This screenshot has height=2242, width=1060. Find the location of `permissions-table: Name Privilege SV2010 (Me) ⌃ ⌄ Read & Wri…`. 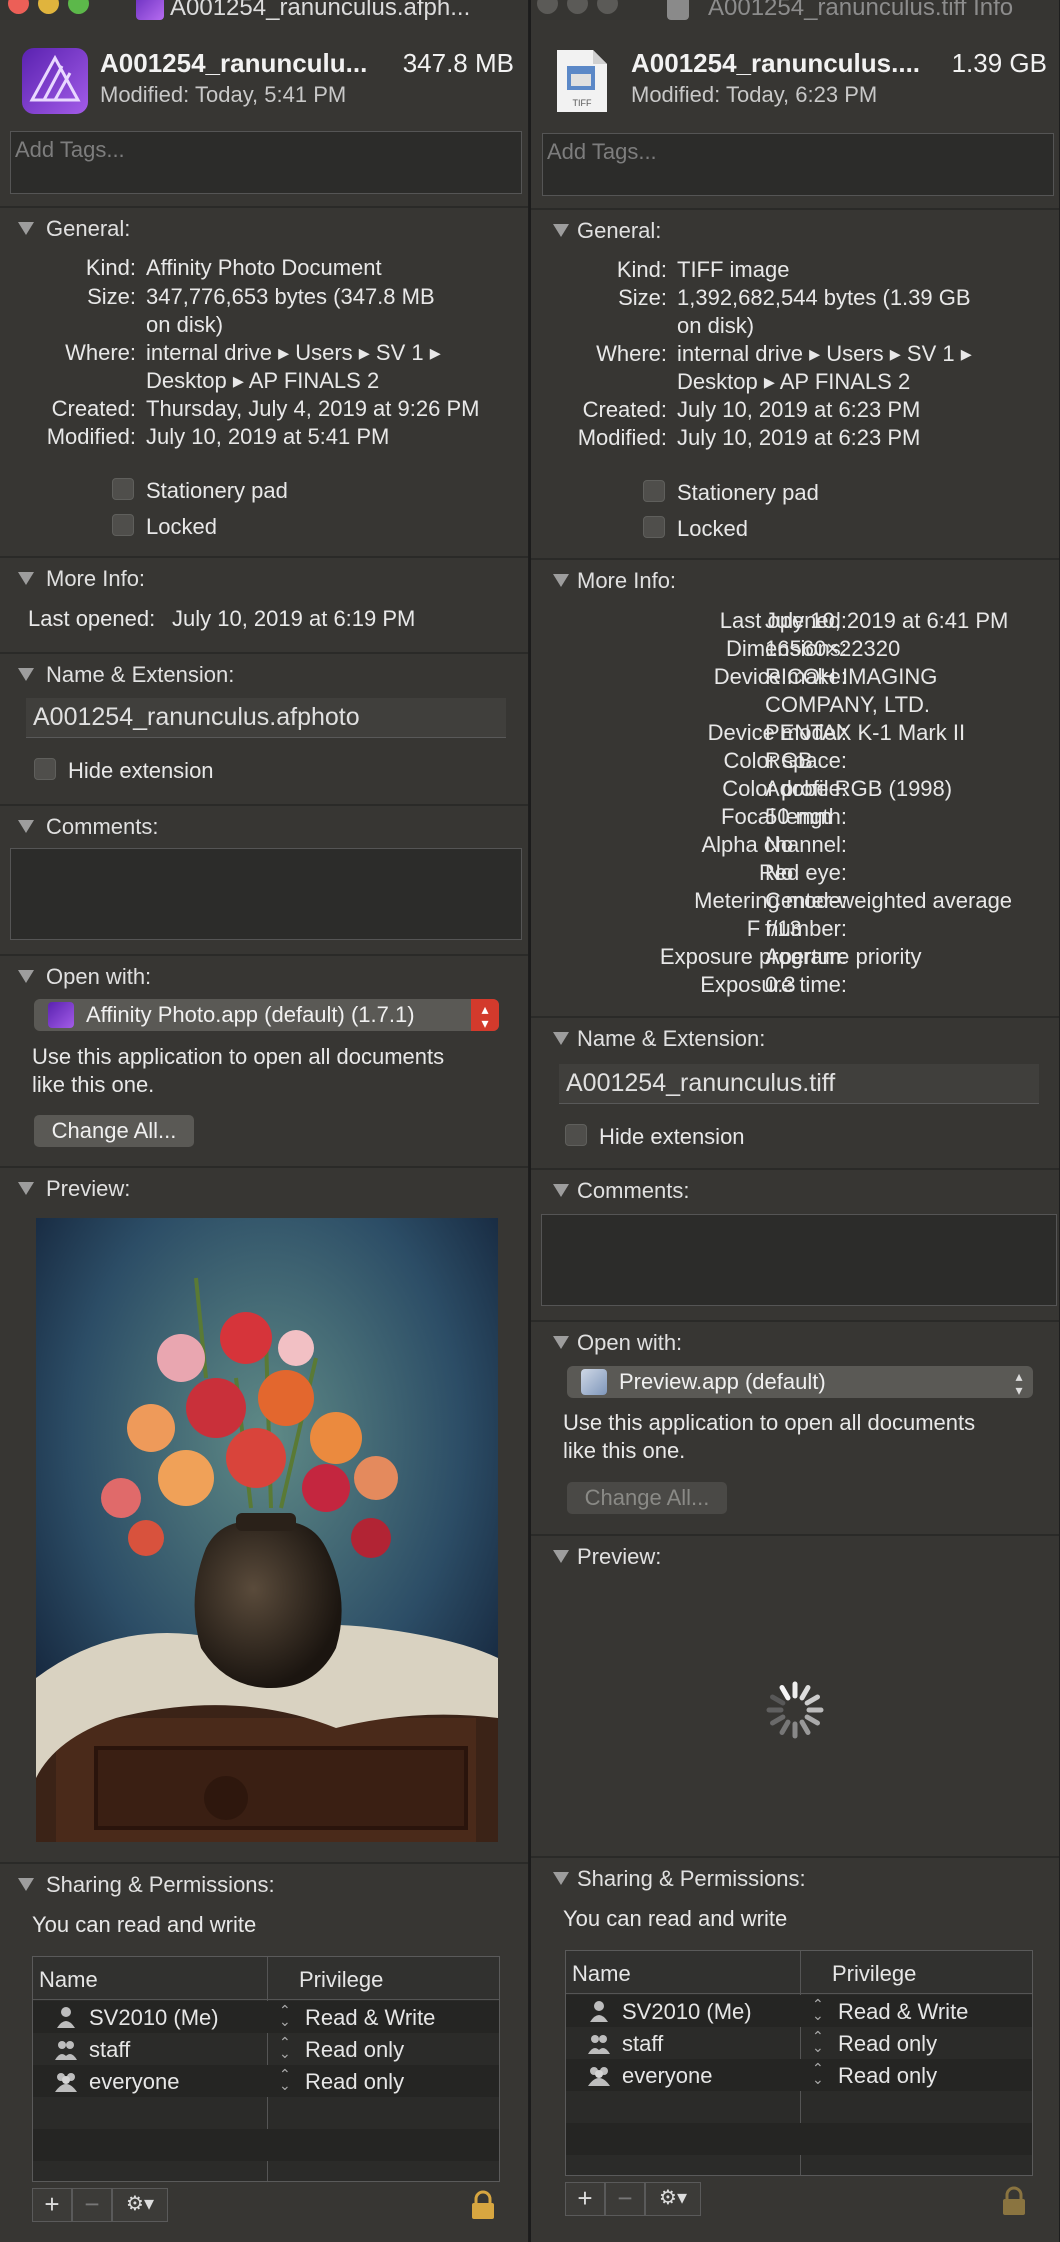

permissions-table: Name Privilege SV2010 (Me) ⌃ ⌄ Read & Wri… is located at coordinates (266, 2069).